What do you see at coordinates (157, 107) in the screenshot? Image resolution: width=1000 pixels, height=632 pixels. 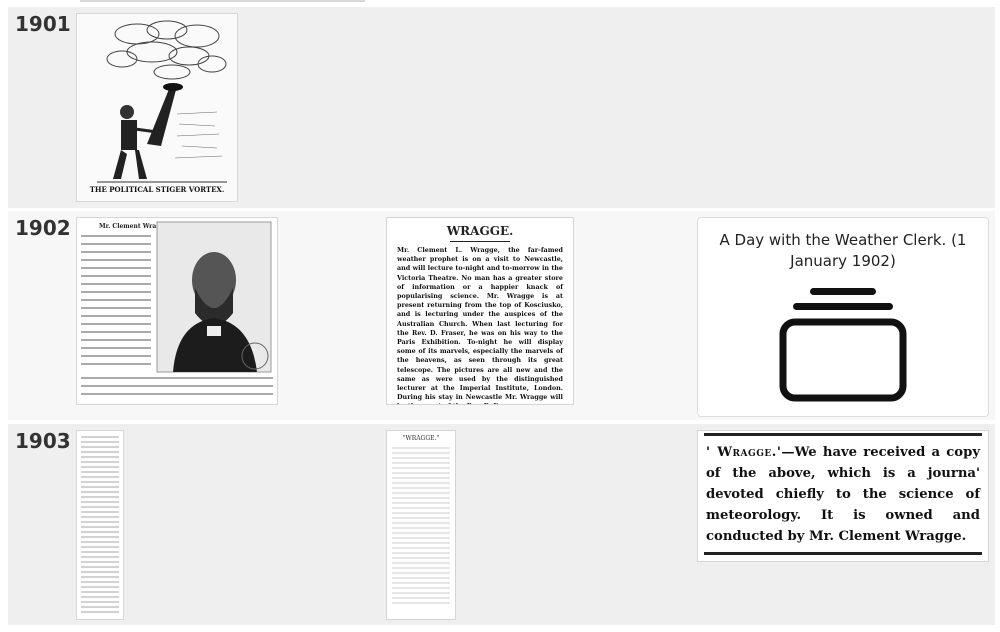 I see `cartoon-thumbnail: THE POLITICAL STIGER VORTEX.` at bounding box center [157, 107].